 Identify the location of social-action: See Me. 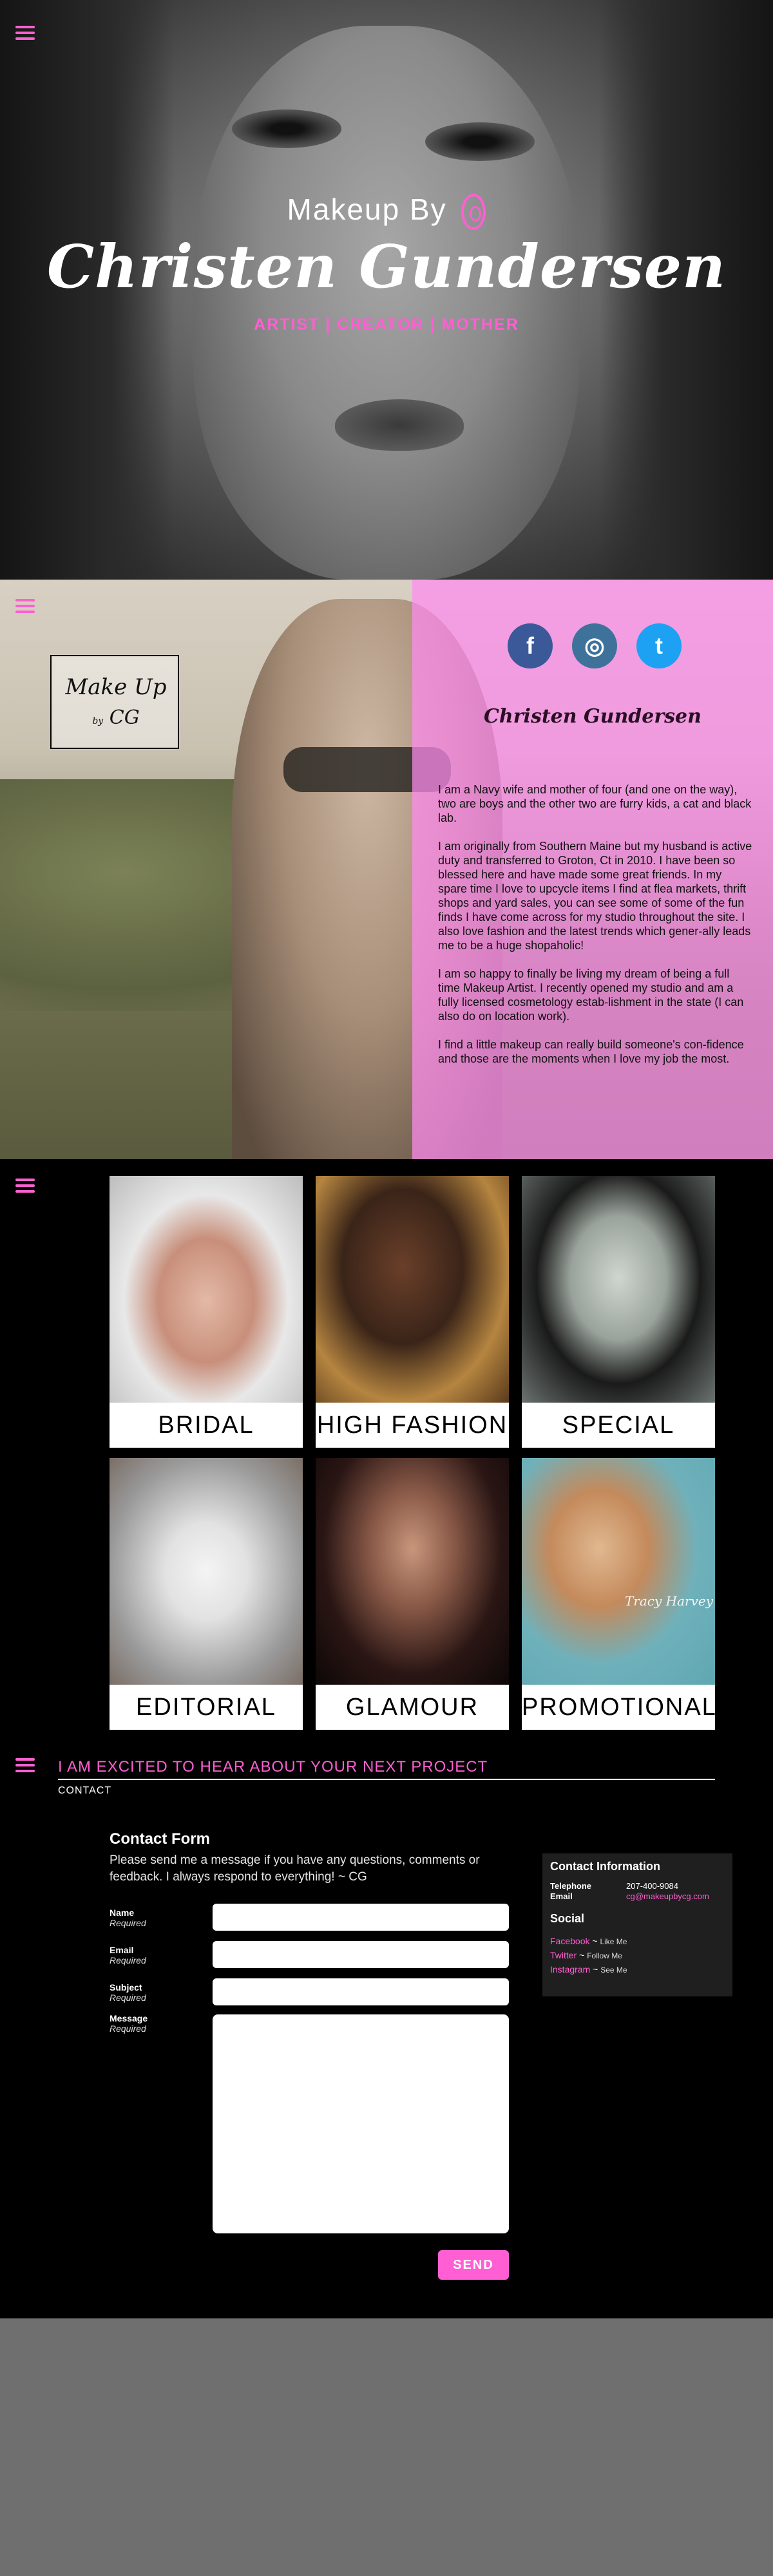
(613, 1970).